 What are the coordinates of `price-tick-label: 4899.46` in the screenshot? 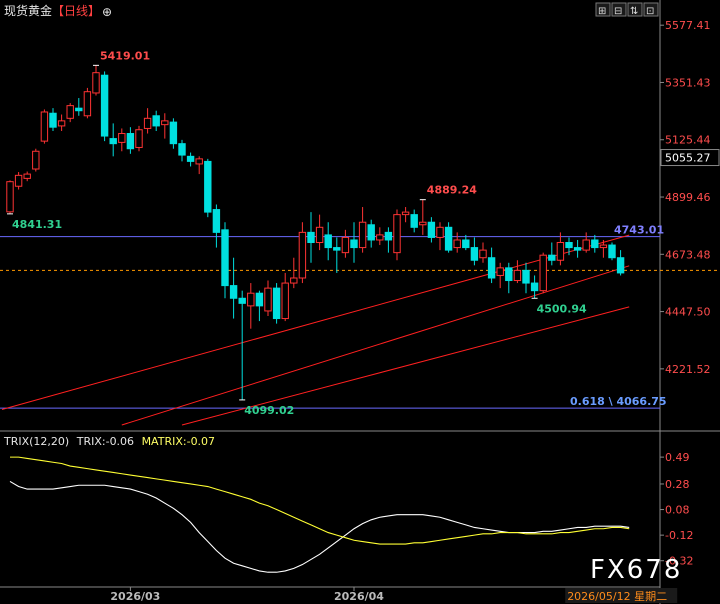 It's located at (688, 197).